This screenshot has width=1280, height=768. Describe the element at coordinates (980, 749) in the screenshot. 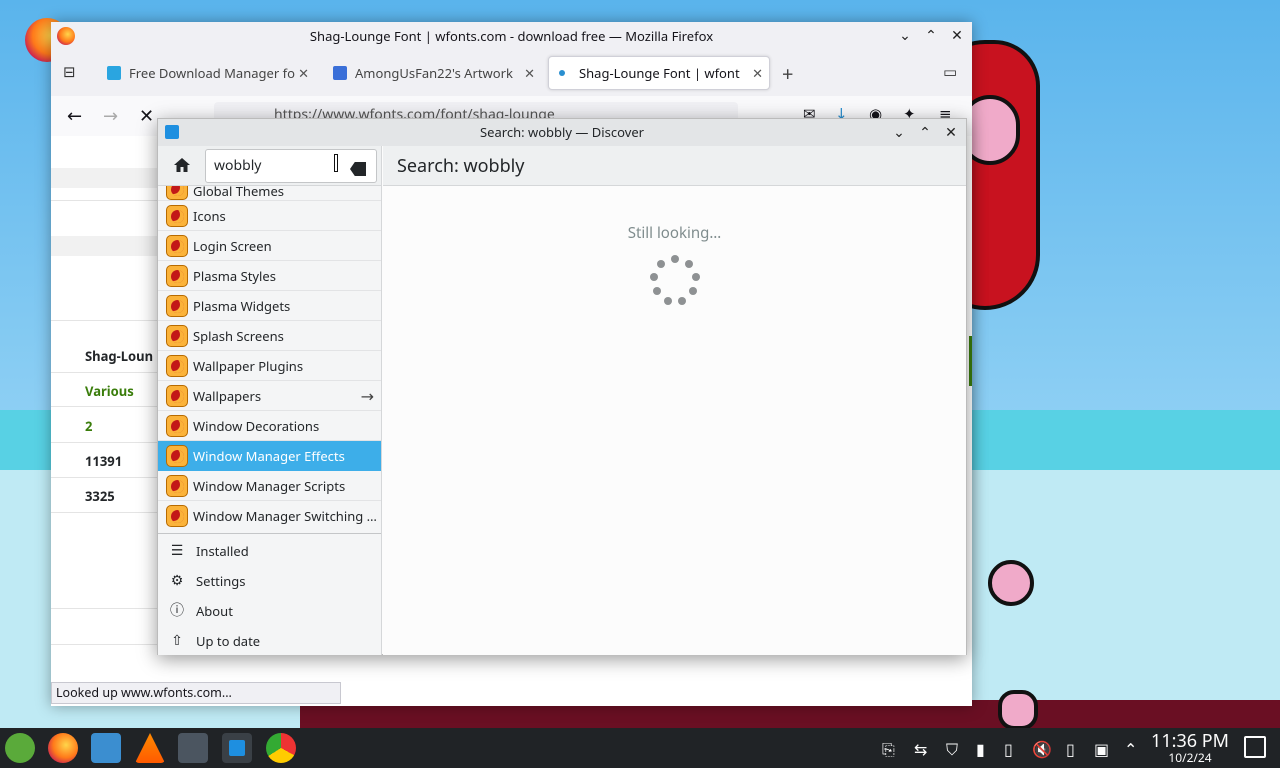

I see `notes-icon: ▮` at that location.